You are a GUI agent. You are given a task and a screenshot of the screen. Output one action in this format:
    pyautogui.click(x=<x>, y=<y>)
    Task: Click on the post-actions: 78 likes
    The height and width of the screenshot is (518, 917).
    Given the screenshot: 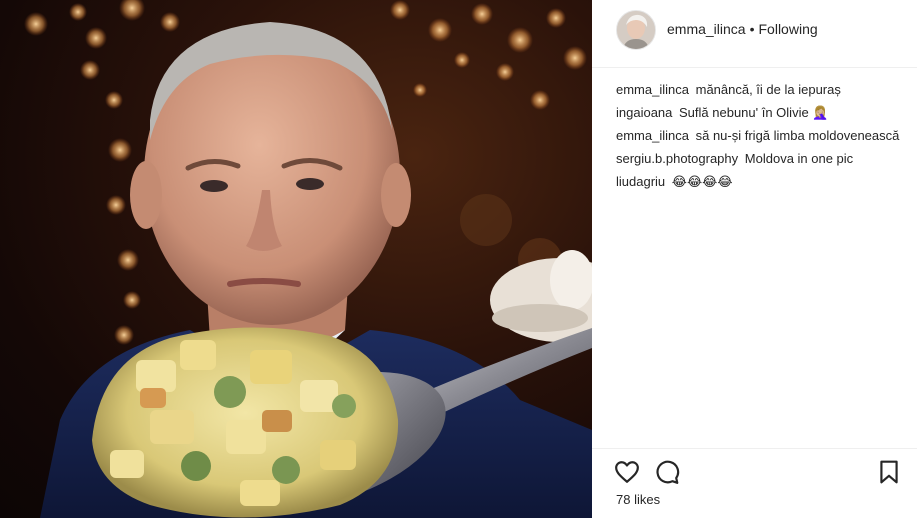 What is the action you would take?
    pyautogui.click(x=754, y=483)
    